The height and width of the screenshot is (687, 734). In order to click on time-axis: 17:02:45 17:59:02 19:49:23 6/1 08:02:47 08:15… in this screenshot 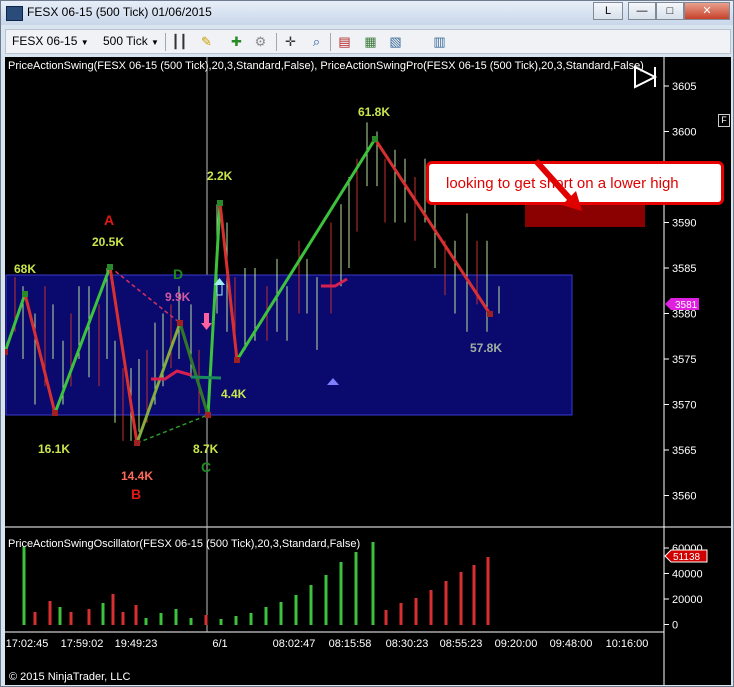, I will do `click(327, 644)`.